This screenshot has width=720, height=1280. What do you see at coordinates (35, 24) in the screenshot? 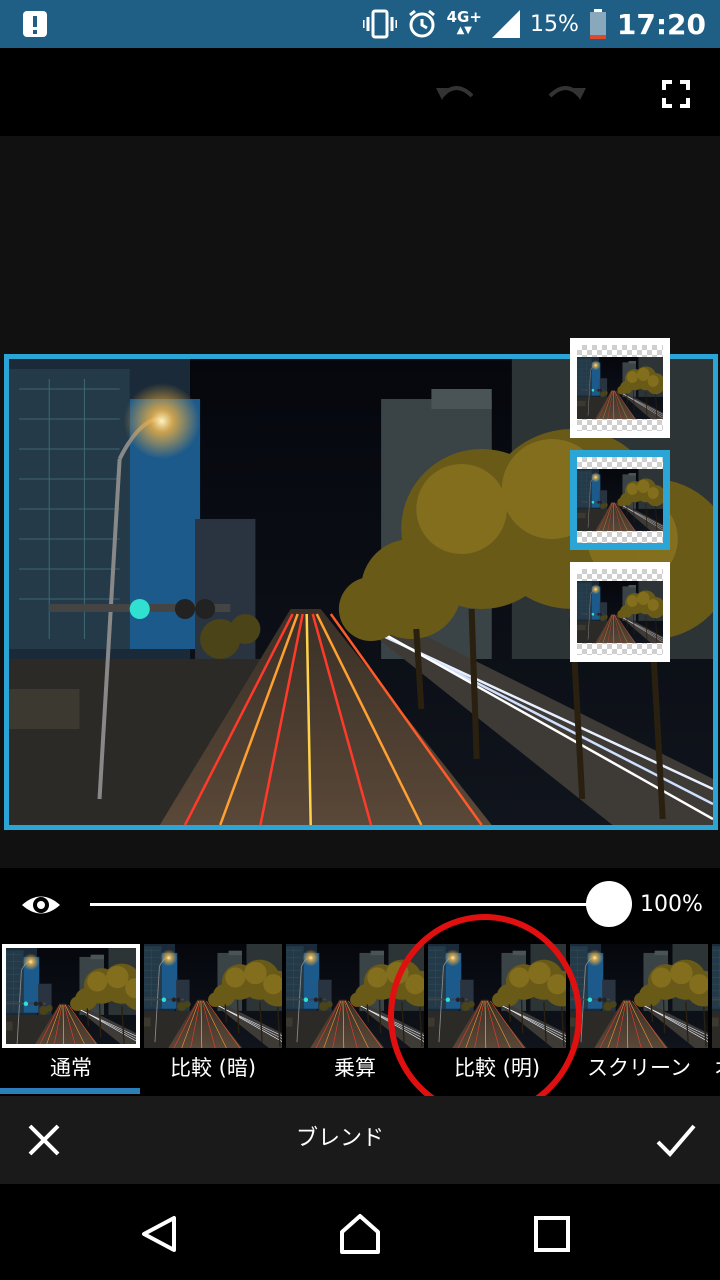
I see `alert-icon` at bounding box center [35, 24].